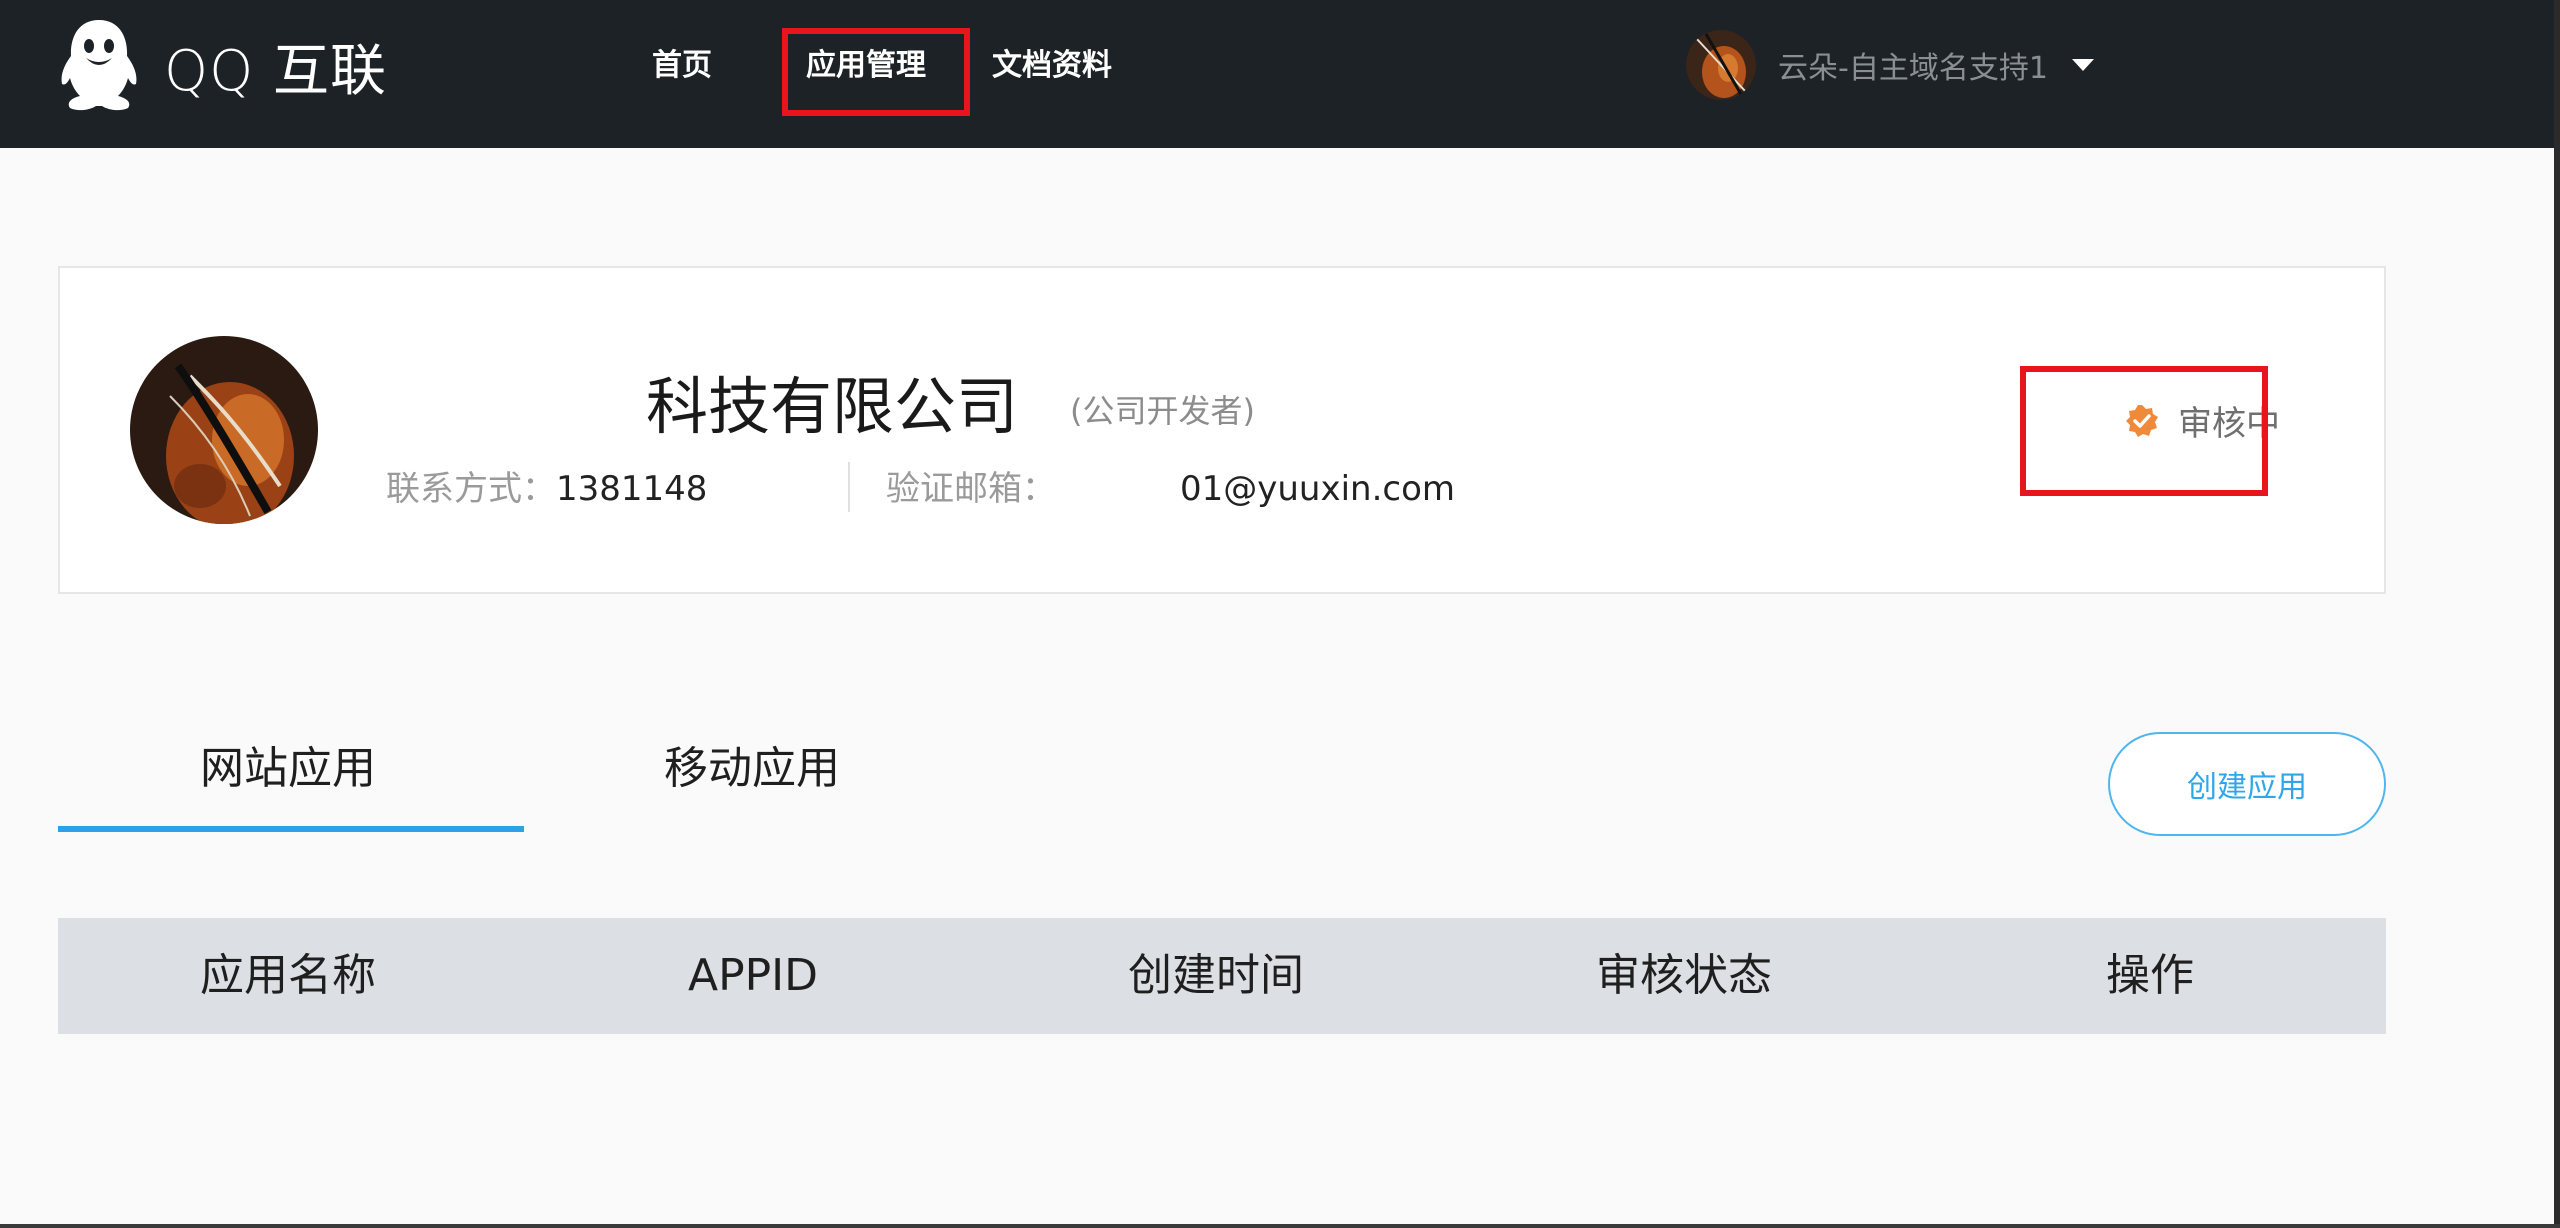 The image size is (2560, 1228). What do you see at coordinates (1913, 65) in the screenshot?
I see `user-name: 云朵-自主域名支持1` at bounding box center [1913, 65].